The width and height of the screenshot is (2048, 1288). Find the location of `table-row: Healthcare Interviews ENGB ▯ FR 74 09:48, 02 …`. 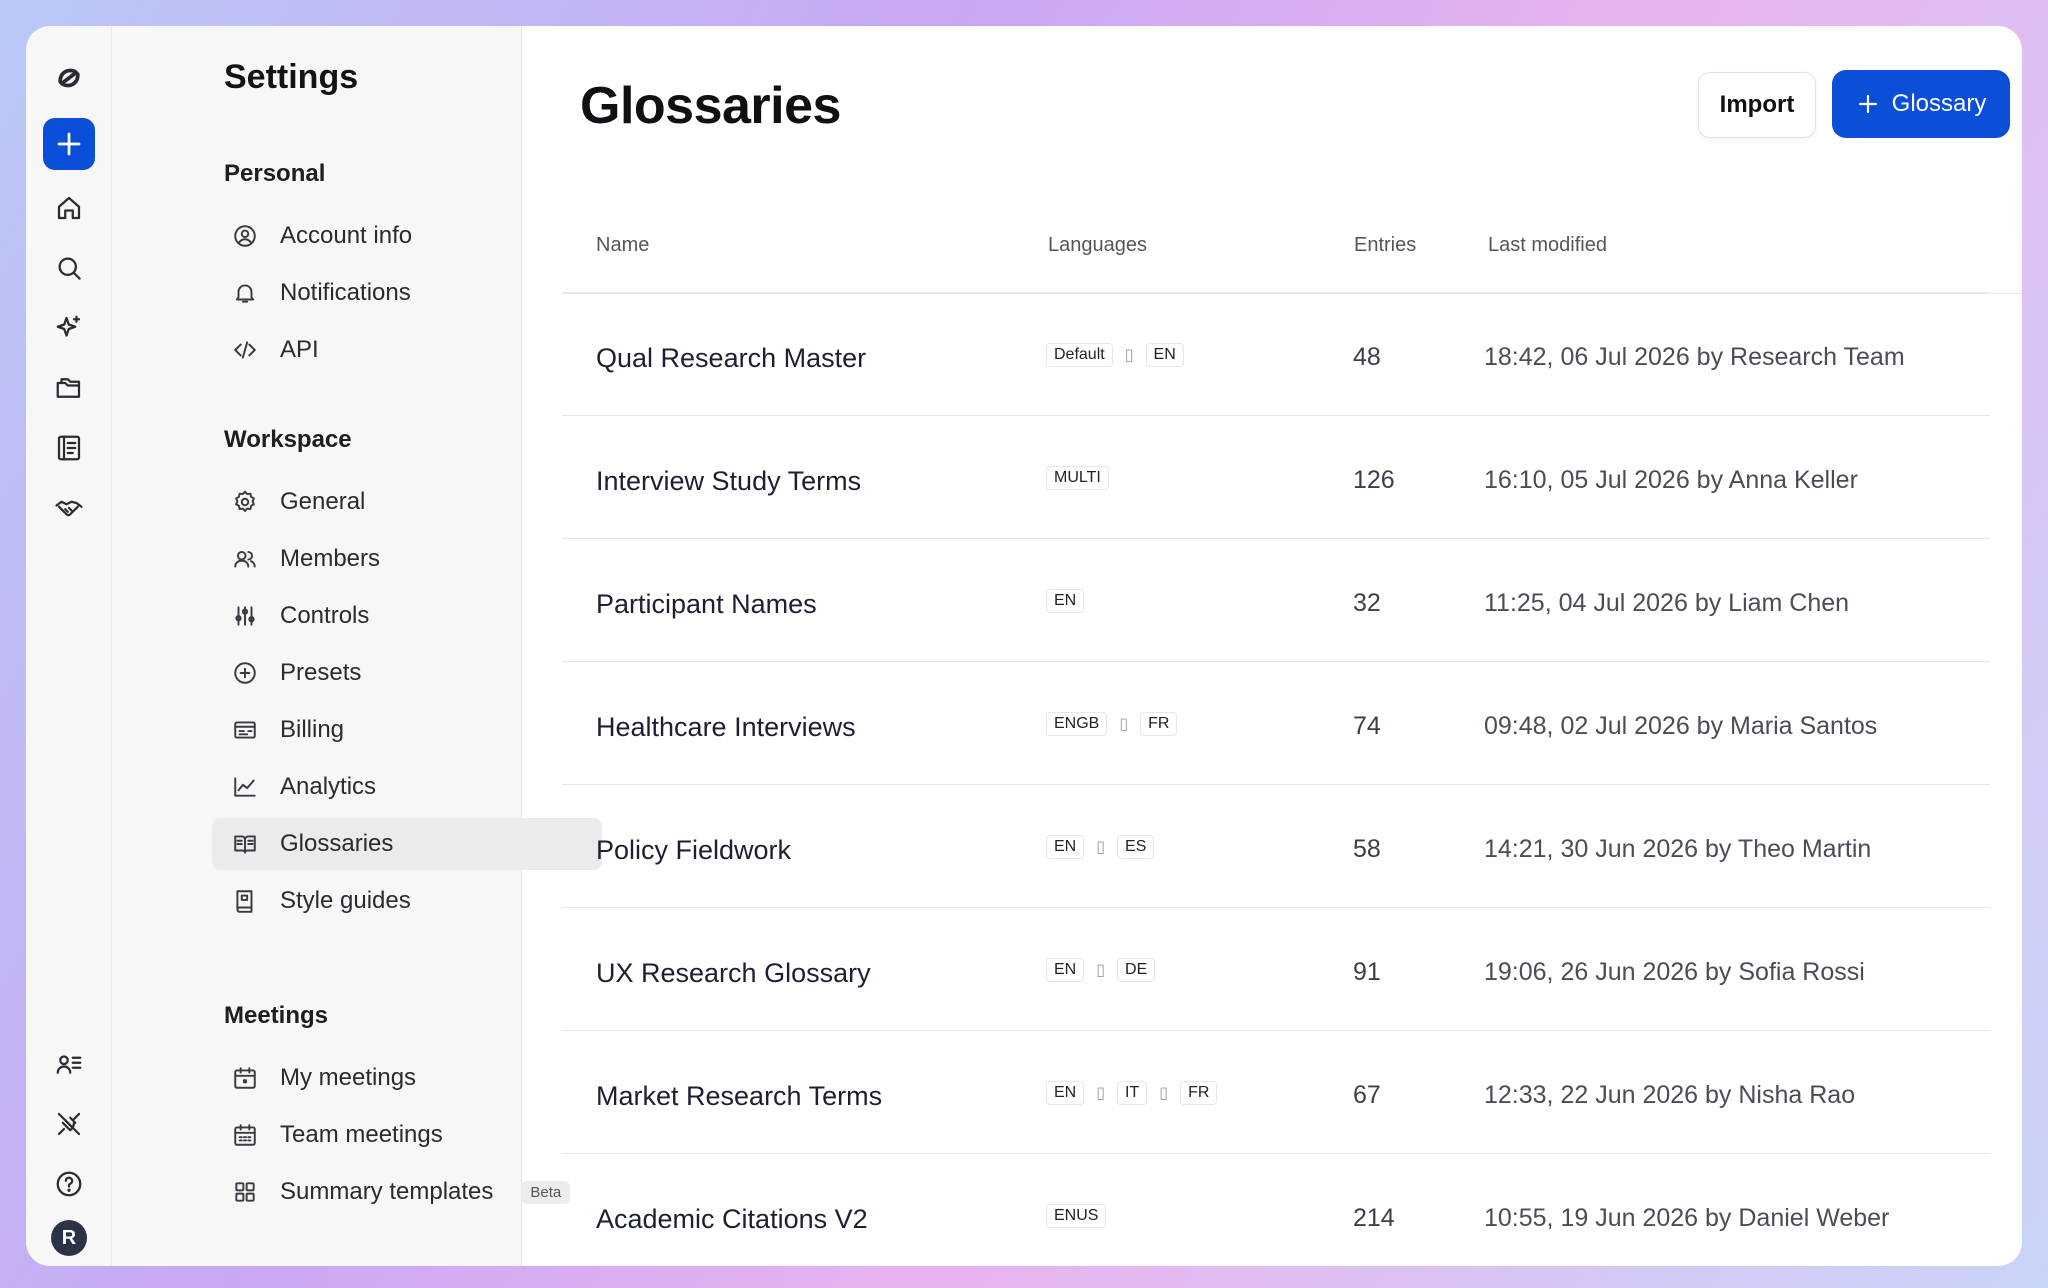

table-row: Healthcare Interviews ENGB ▯ FR 74 09:48, 02 … is located at coordinates (1276, 722).